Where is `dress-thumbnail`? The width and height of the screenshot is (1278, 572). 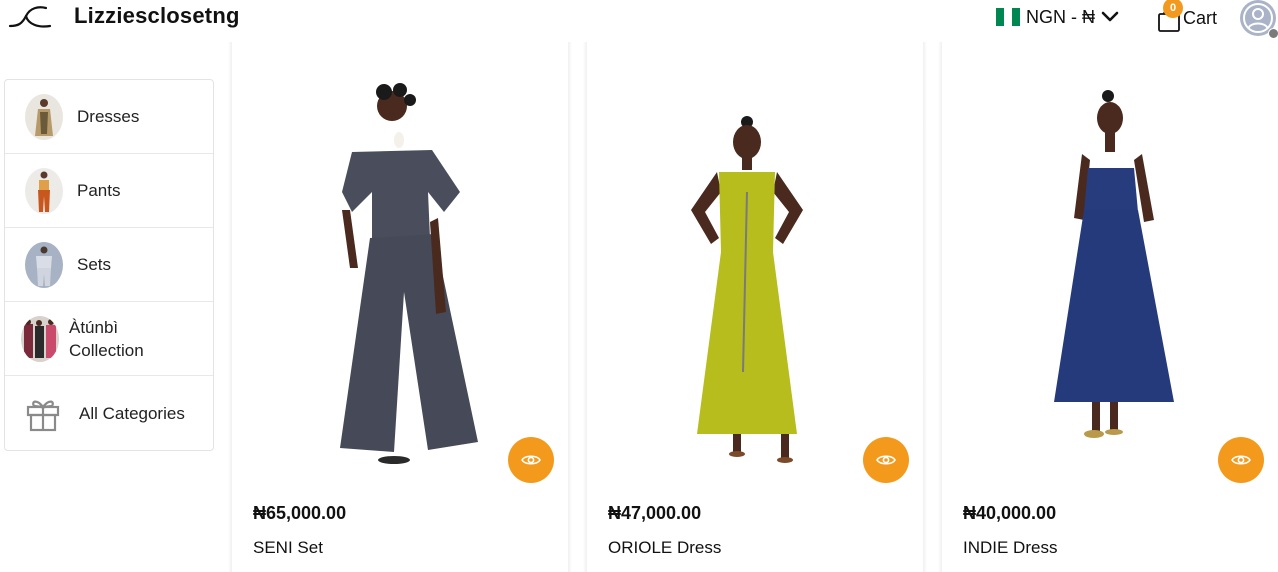
dress-thumbnail is located at coordinates (44, 116).